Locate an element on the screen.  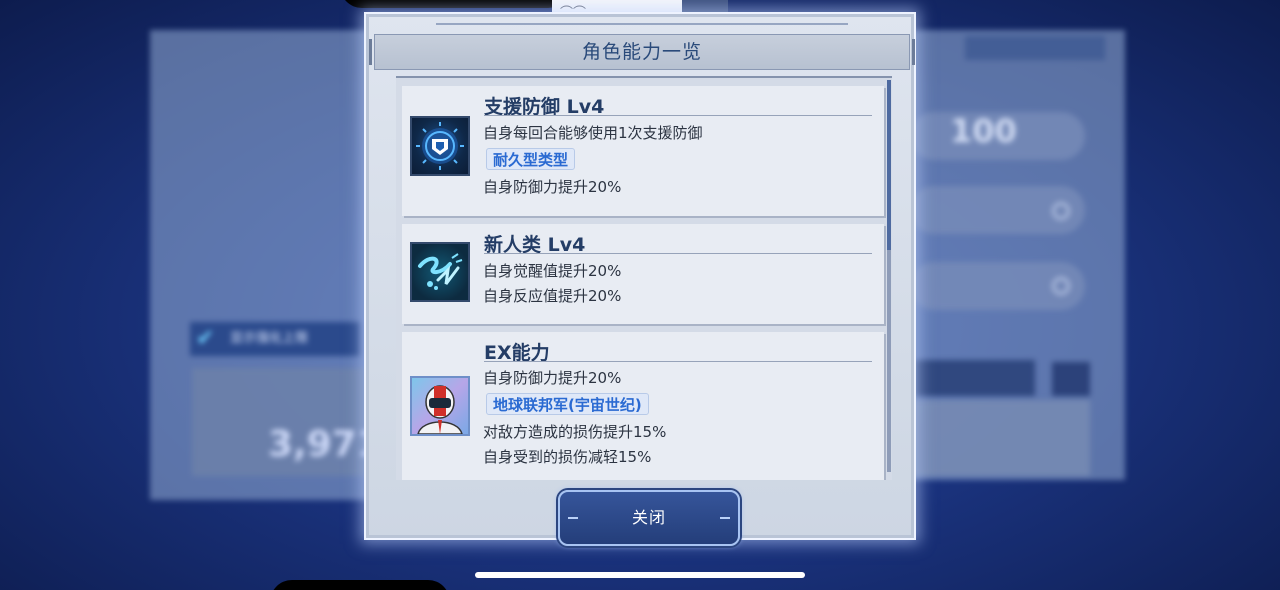
right-card is located at coordinates (997, 438).